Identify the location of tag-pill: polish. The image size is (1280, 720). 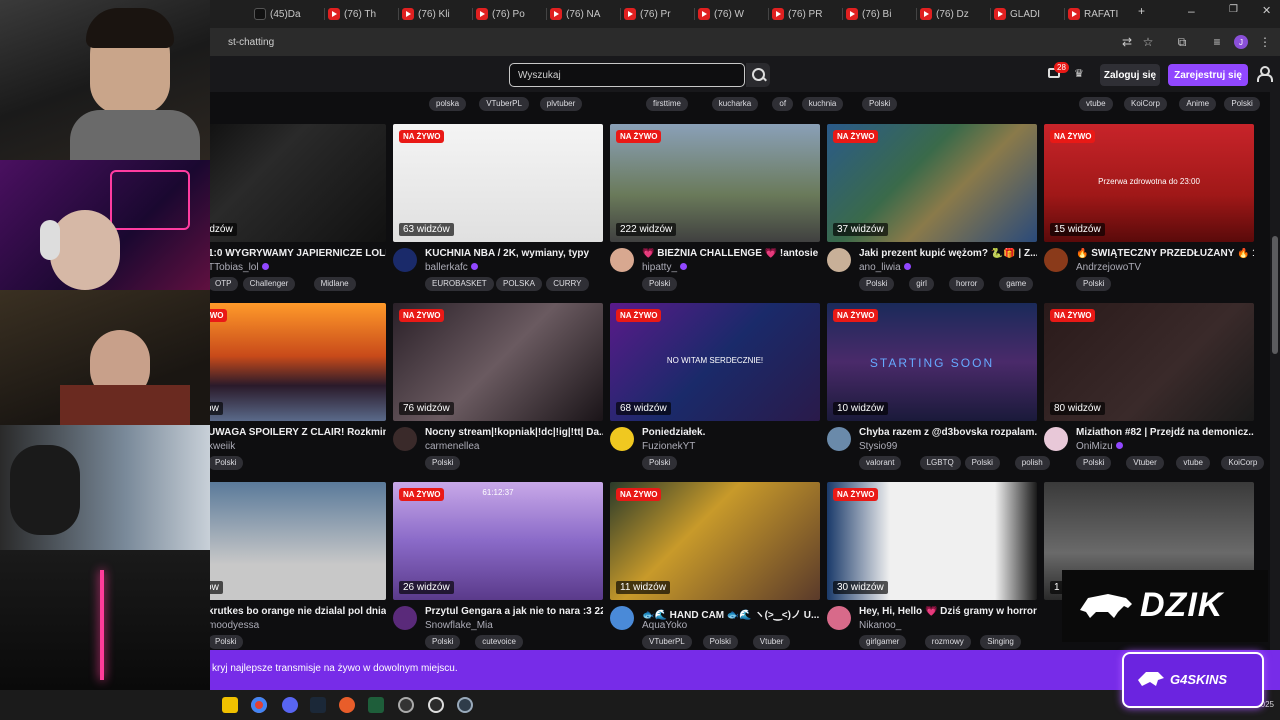
(1032, 463).